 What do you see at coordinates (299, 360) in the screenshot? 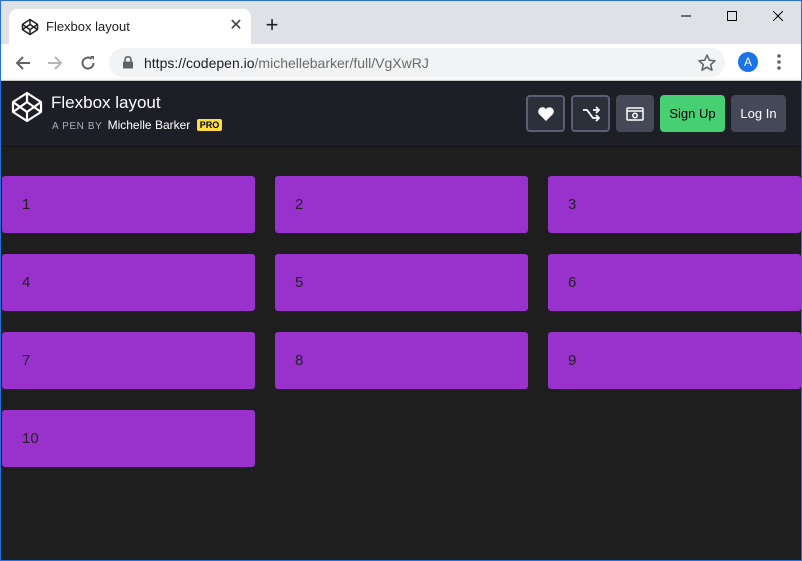
I see `flex-item-label: 8` at bounding box center [299, 360].